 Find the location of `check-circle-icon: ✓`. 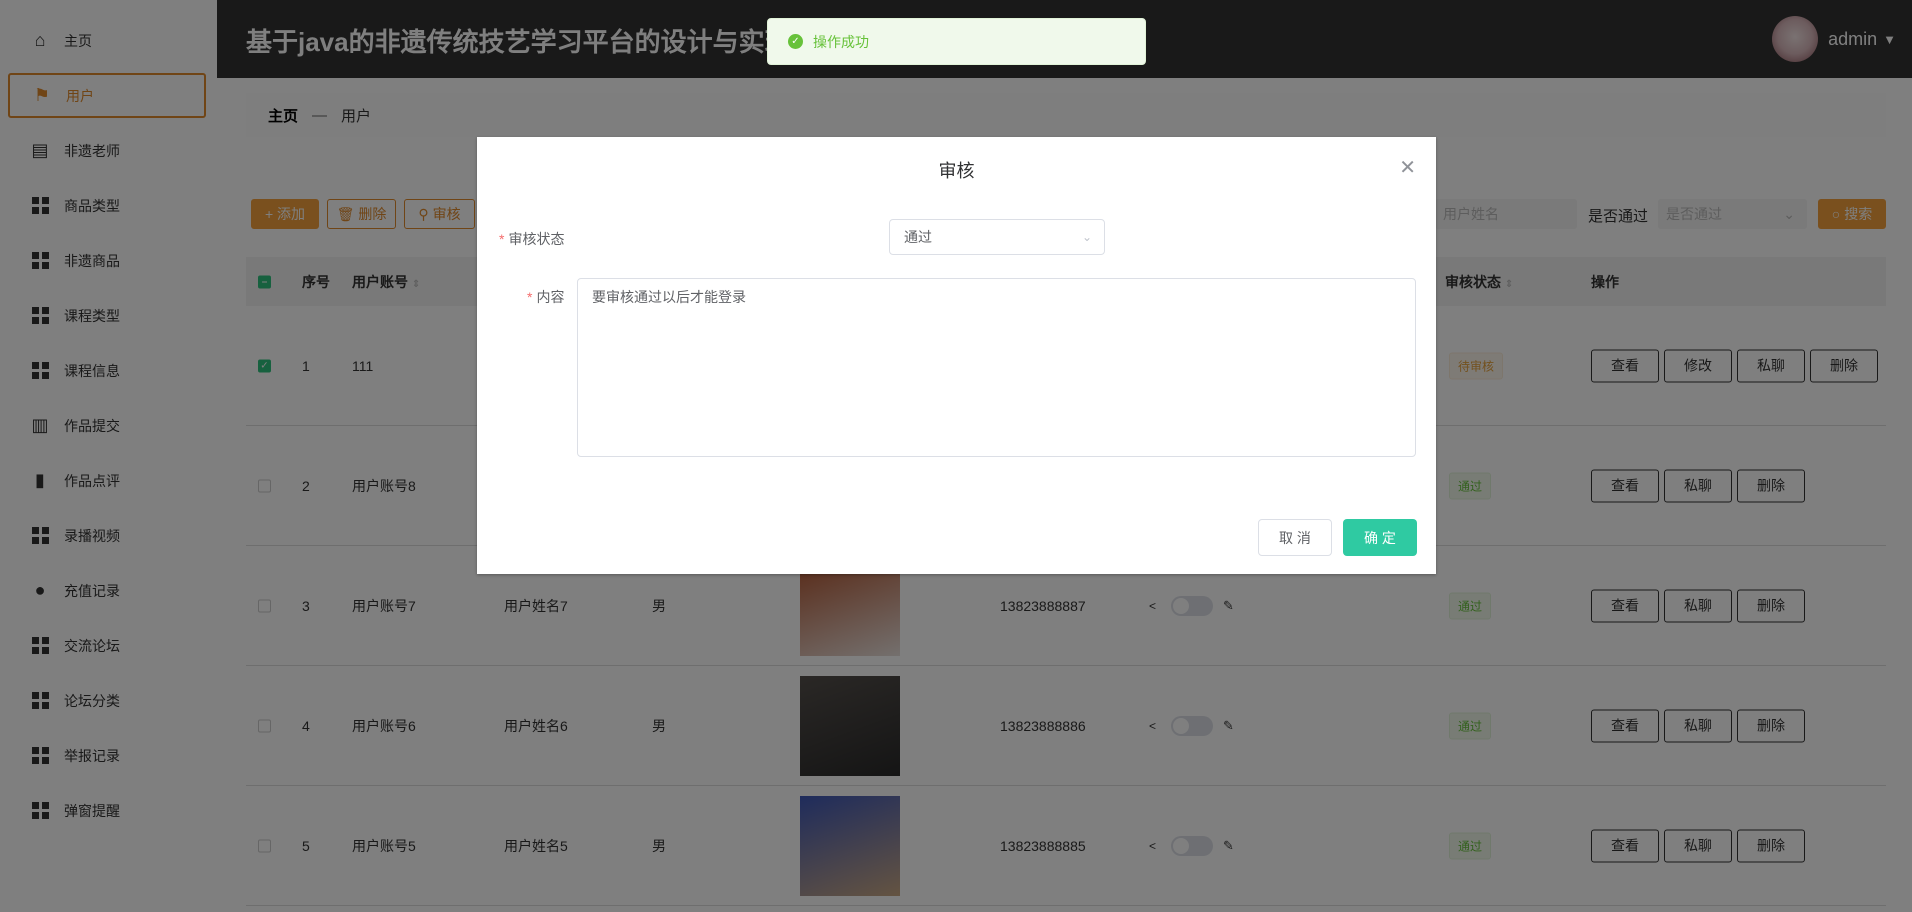

check-circle-icon: ✓ is located at coordinates (795, 41).